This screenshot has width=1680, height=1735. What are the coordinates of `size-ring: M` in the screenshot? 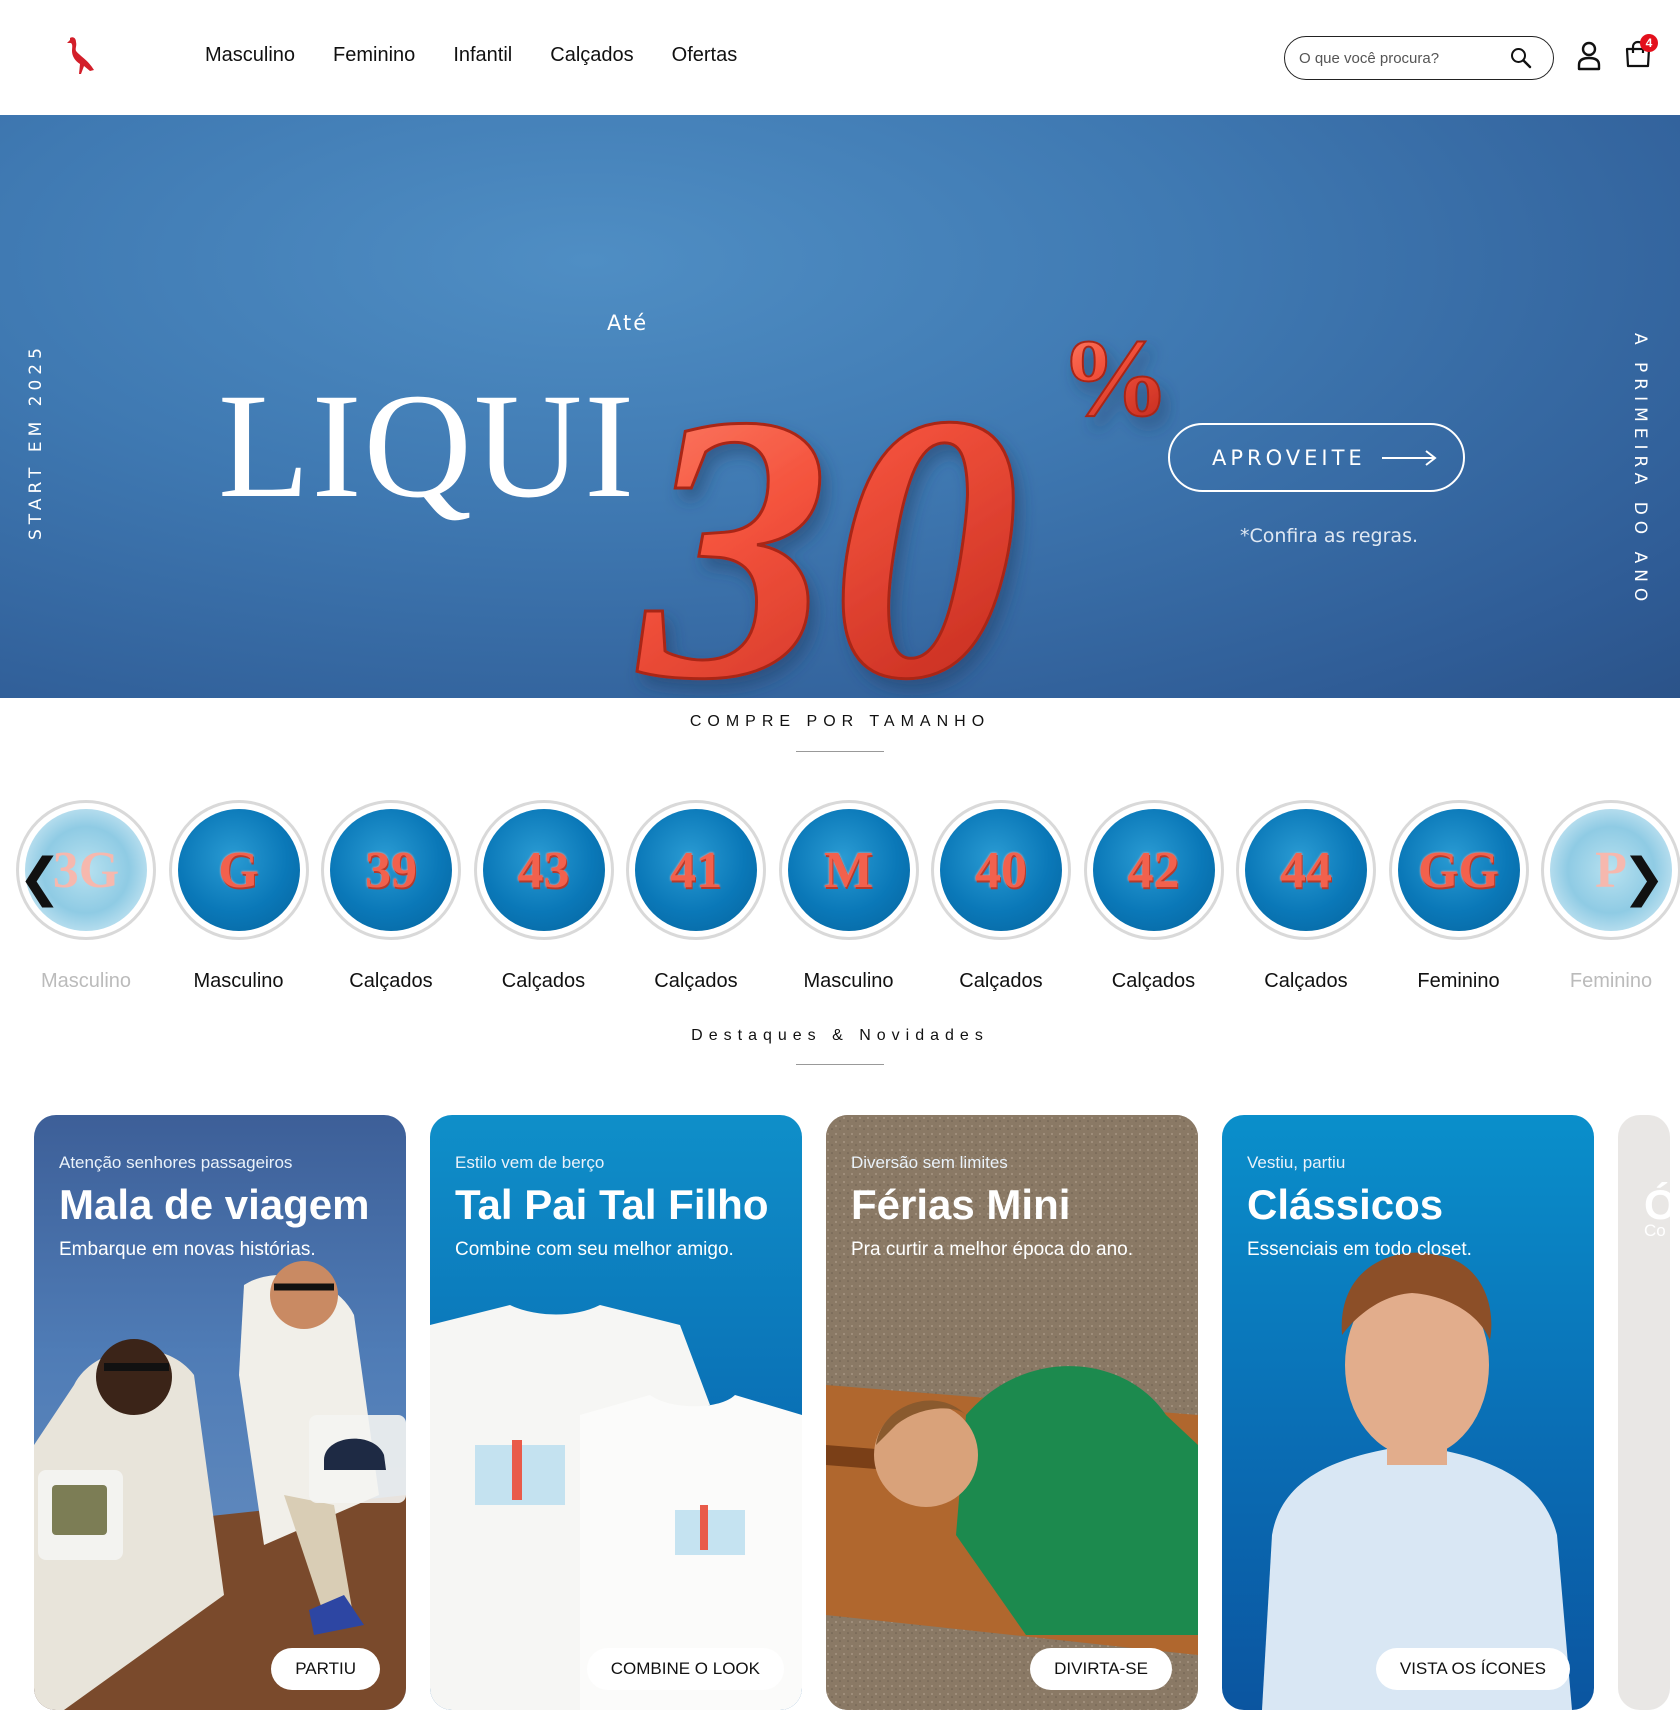 It's located at (848, 870).